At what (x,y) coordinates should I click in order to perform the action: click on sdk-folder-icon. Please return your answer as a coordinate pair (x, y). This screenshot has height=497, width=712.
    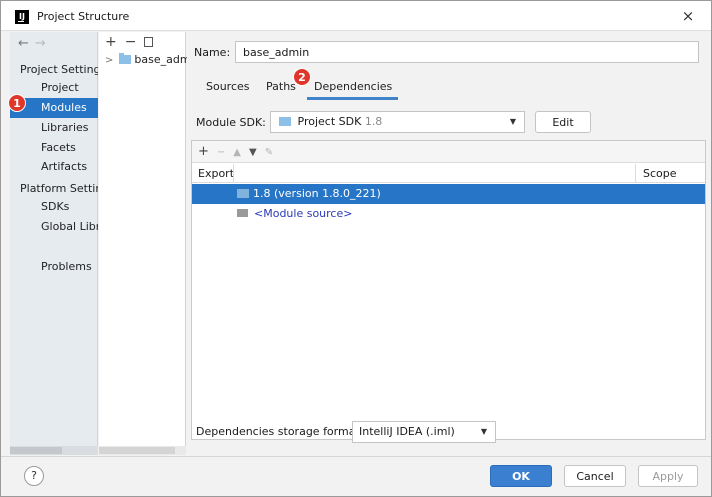
    Looking at the image, I should click on (285, 121).